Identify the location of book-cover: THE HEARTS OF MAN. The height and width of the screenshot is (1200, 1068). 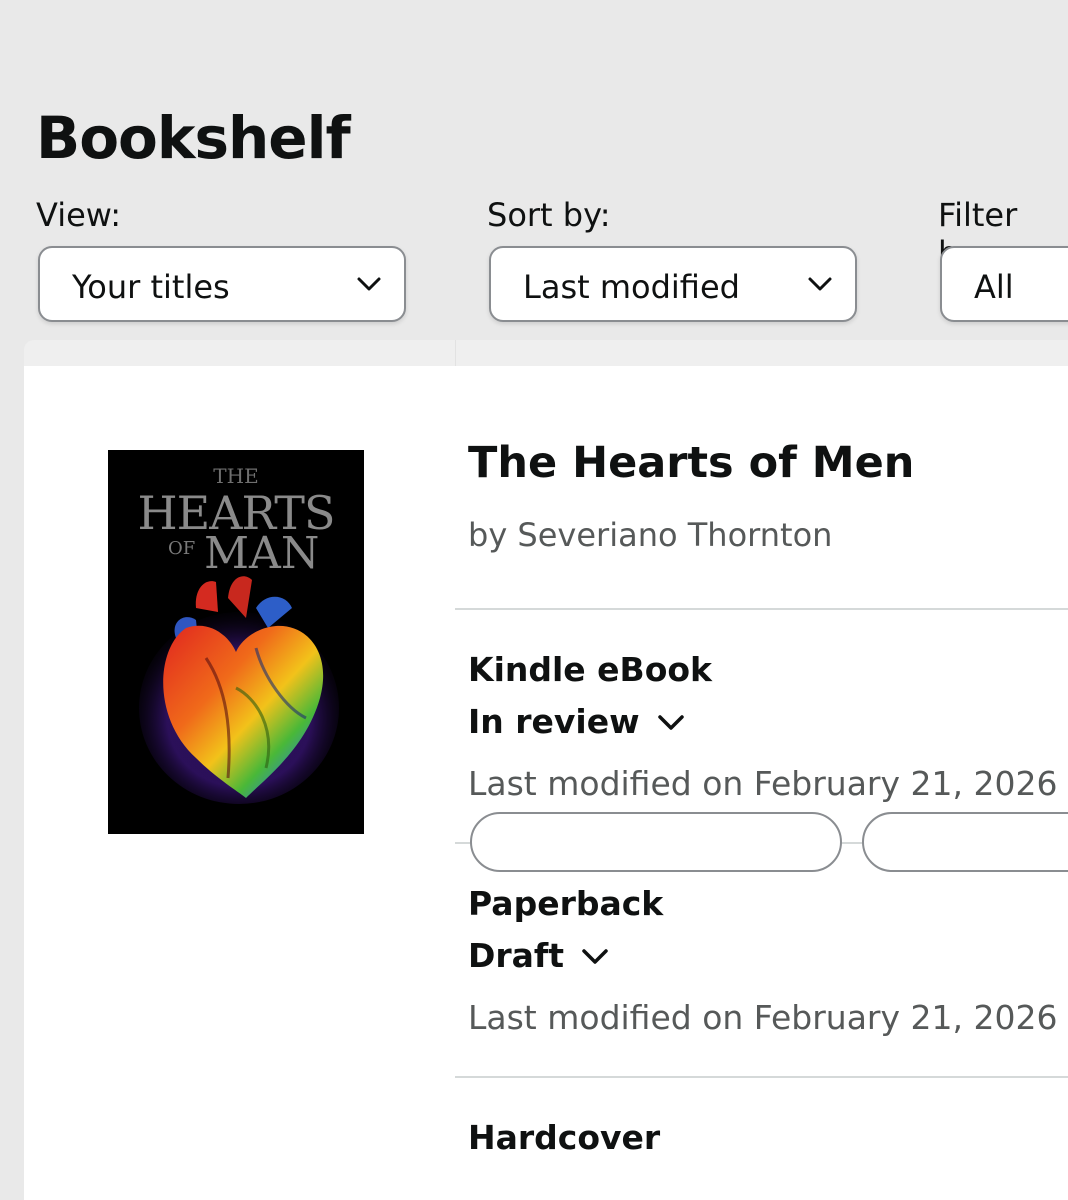
(236, 642).